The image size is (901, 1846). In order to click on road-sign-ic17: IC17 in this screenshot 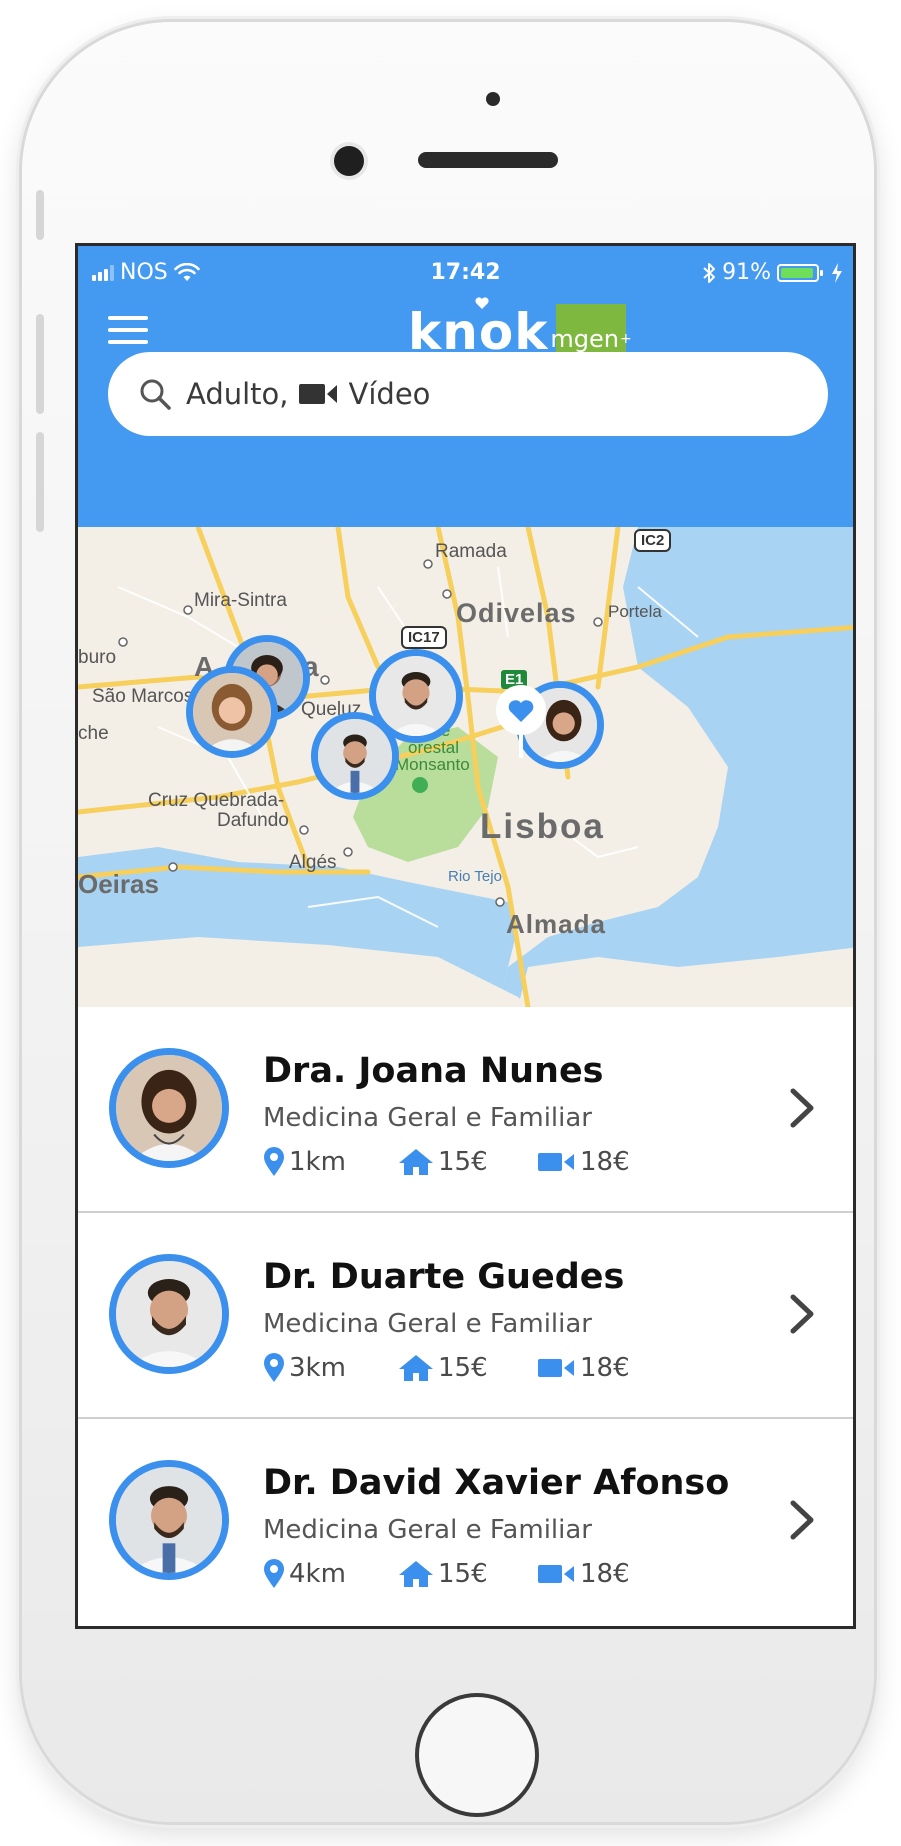, I will do `click(424, 637)`.